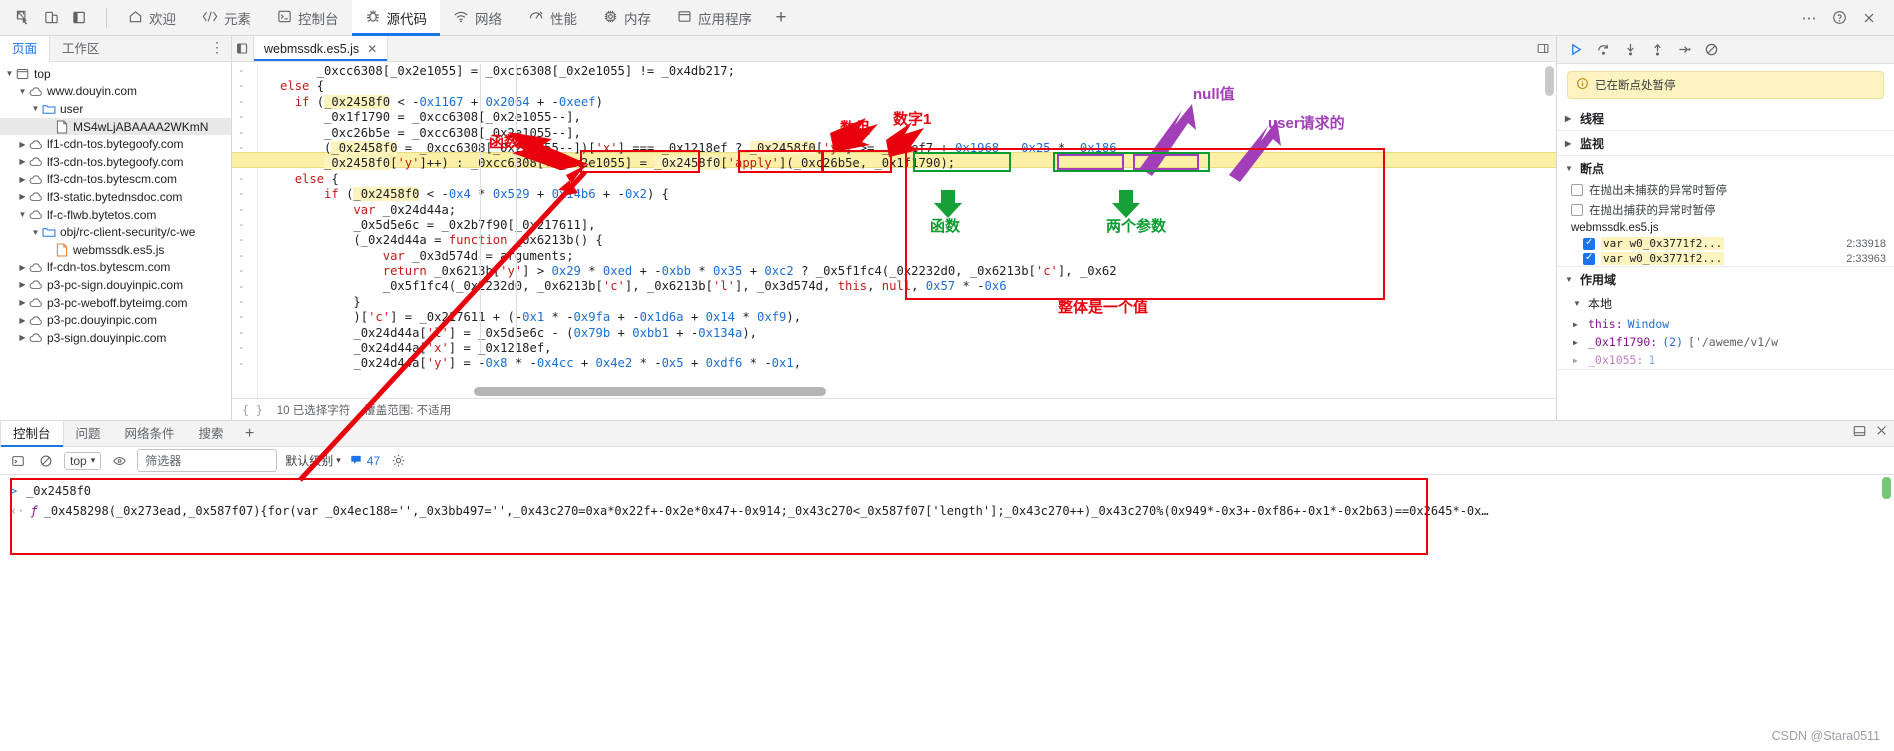 The width and height of the screenshot is (1894, 751). I want to click on breakpoint-row: var w0_0x3771f2... 2:33963, so click(1725, 258).